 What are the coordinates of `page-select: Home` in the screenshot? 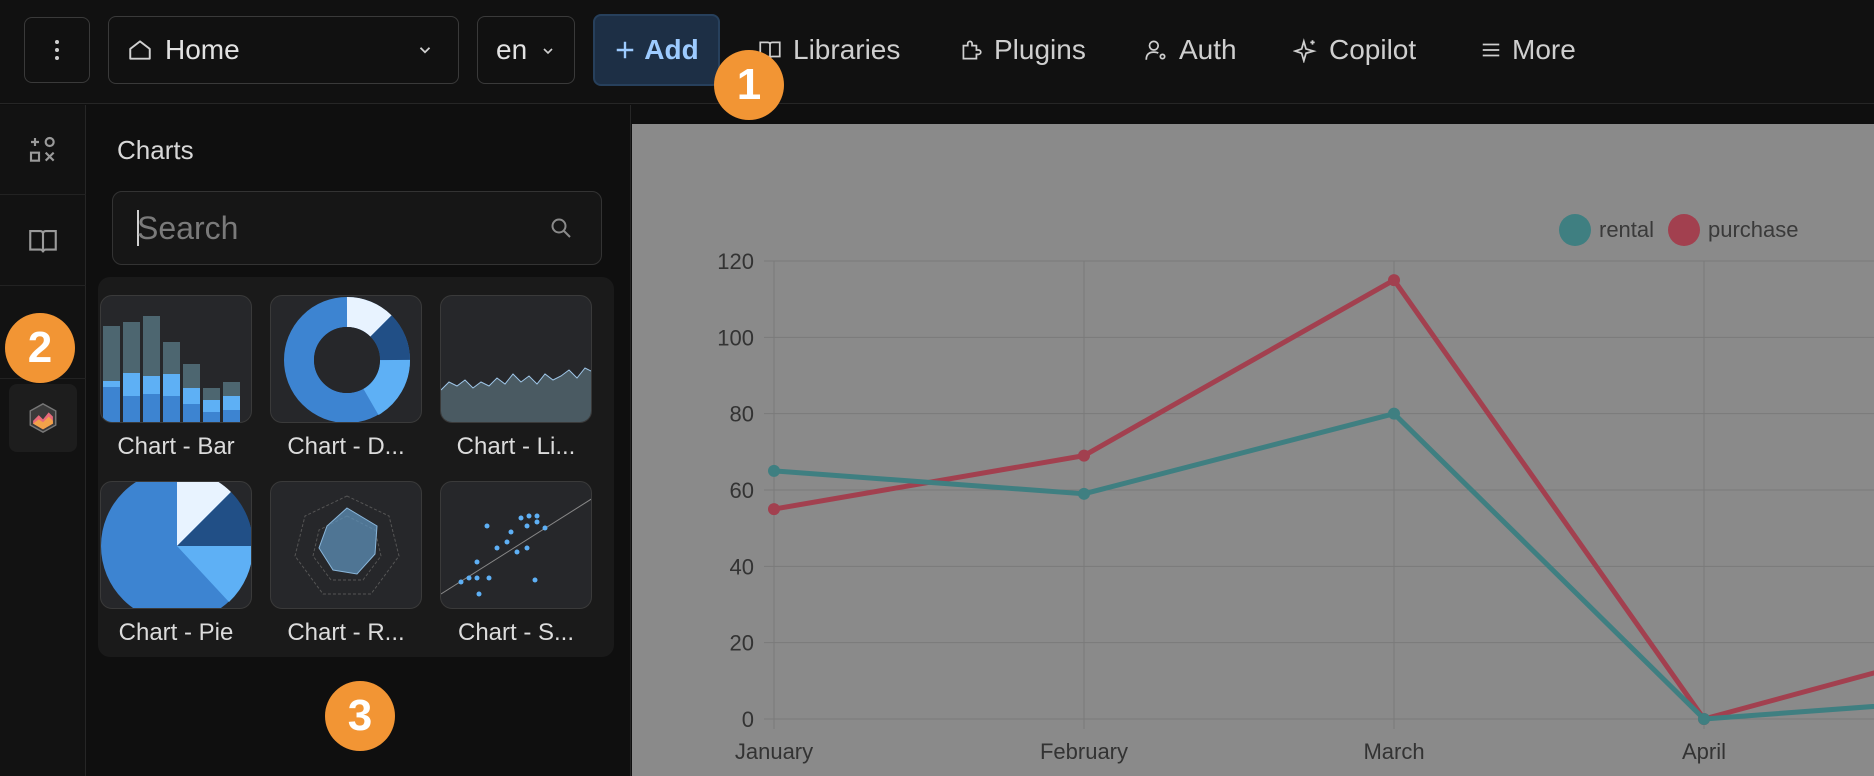 It's located at (283, 50).